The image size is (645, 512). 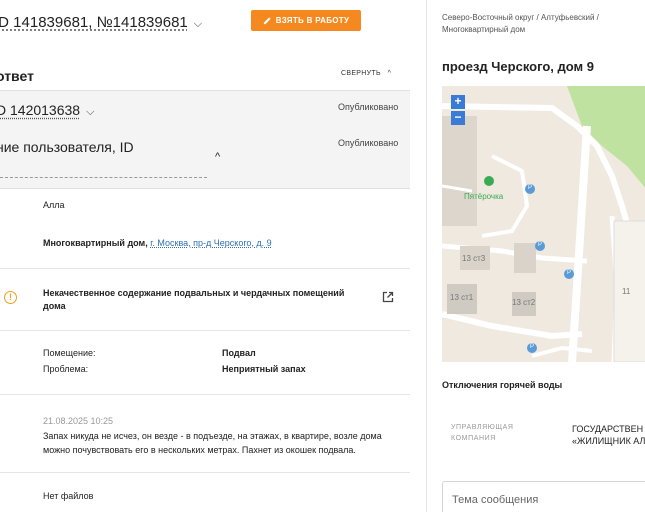 I want to click on warning-icon: !, so click(x=10, y=297).